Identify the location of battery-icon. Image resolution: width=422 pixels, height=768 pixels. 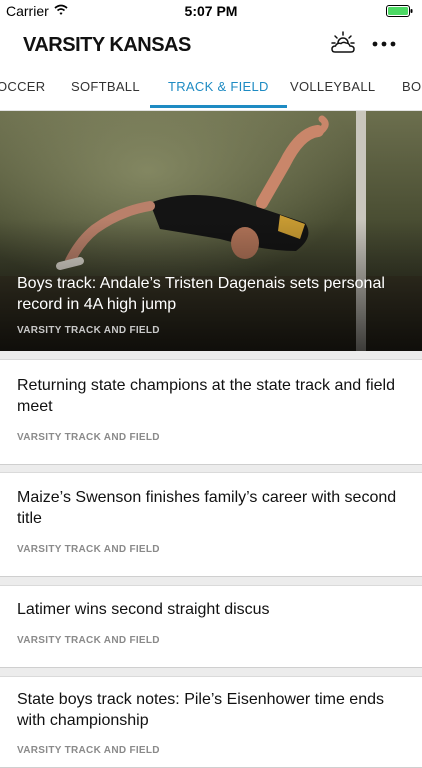
(399, 11).